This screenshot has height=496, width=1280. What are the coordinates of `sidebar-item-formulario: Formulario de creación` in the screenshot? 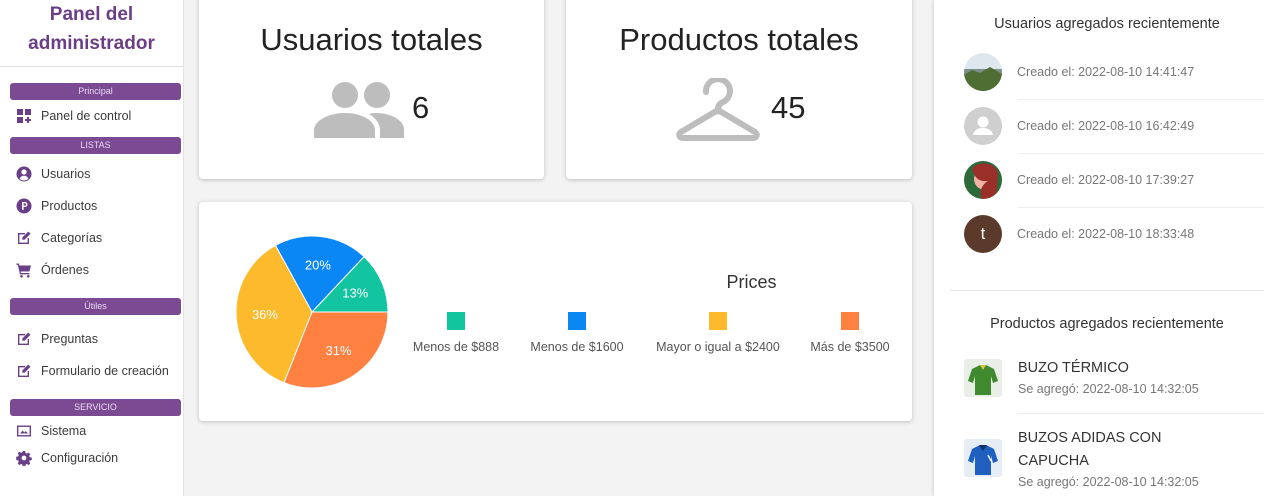 It's located at (91, 371).